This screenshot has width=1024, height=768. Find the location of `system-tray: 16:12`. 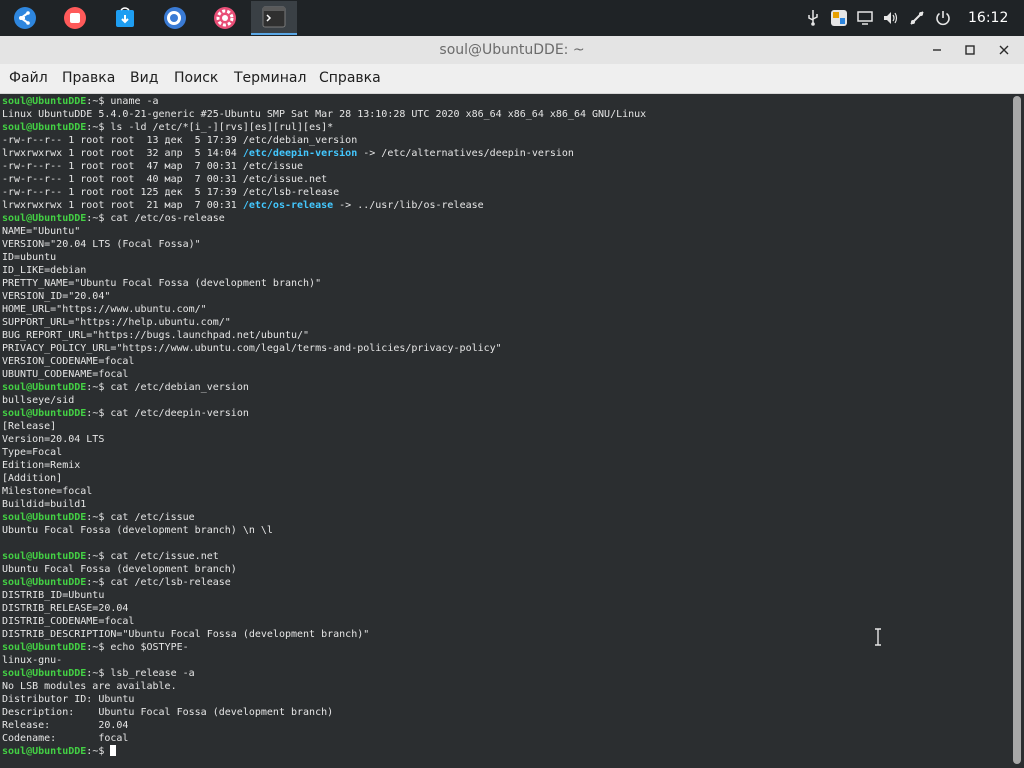

system-tray: 16:12 is located at coordinates (905, 18).